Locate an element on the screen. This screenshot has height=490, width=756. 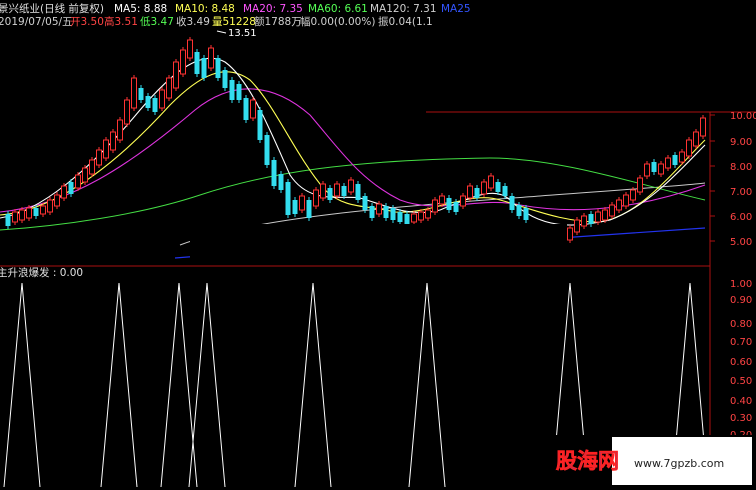
price-tick-label: 5.00 is located at coordinates (741, 242).